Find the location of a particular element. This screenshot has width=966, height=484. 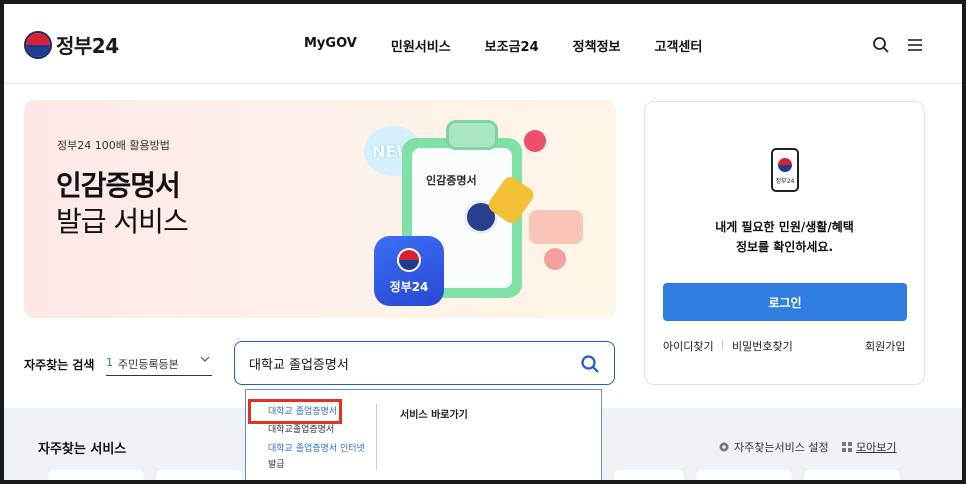

signup-link: 회원가입 is located at coordinates (885, 346).